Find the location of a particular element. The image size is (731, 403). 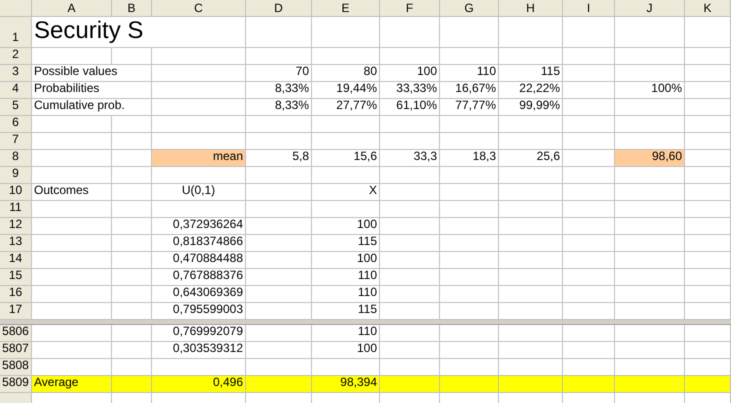

spreadsheet-cell: Average is located at coordinates (72, 384).